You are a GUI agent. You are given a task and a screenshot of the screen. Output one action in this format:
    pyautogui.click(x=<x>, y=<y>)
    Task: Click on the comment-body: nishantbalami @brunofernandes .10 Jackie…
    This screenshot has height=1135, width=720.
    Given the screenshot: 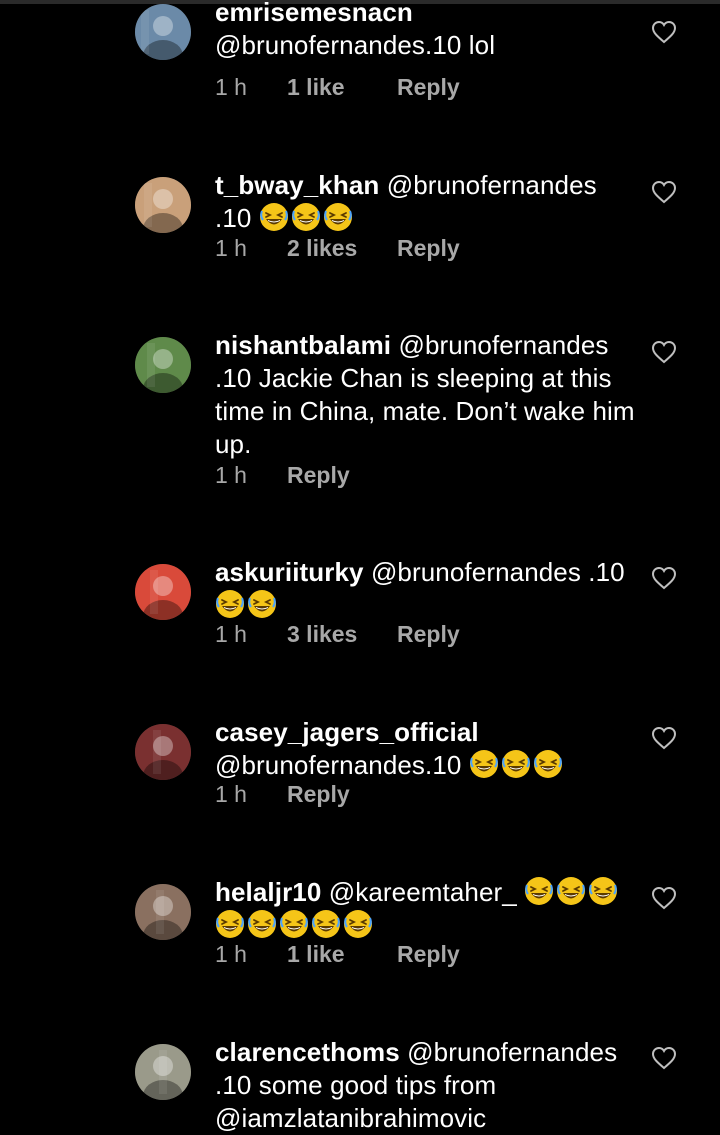 What is the action you would take?
    pyautogui.click(x=425, y=395)
    